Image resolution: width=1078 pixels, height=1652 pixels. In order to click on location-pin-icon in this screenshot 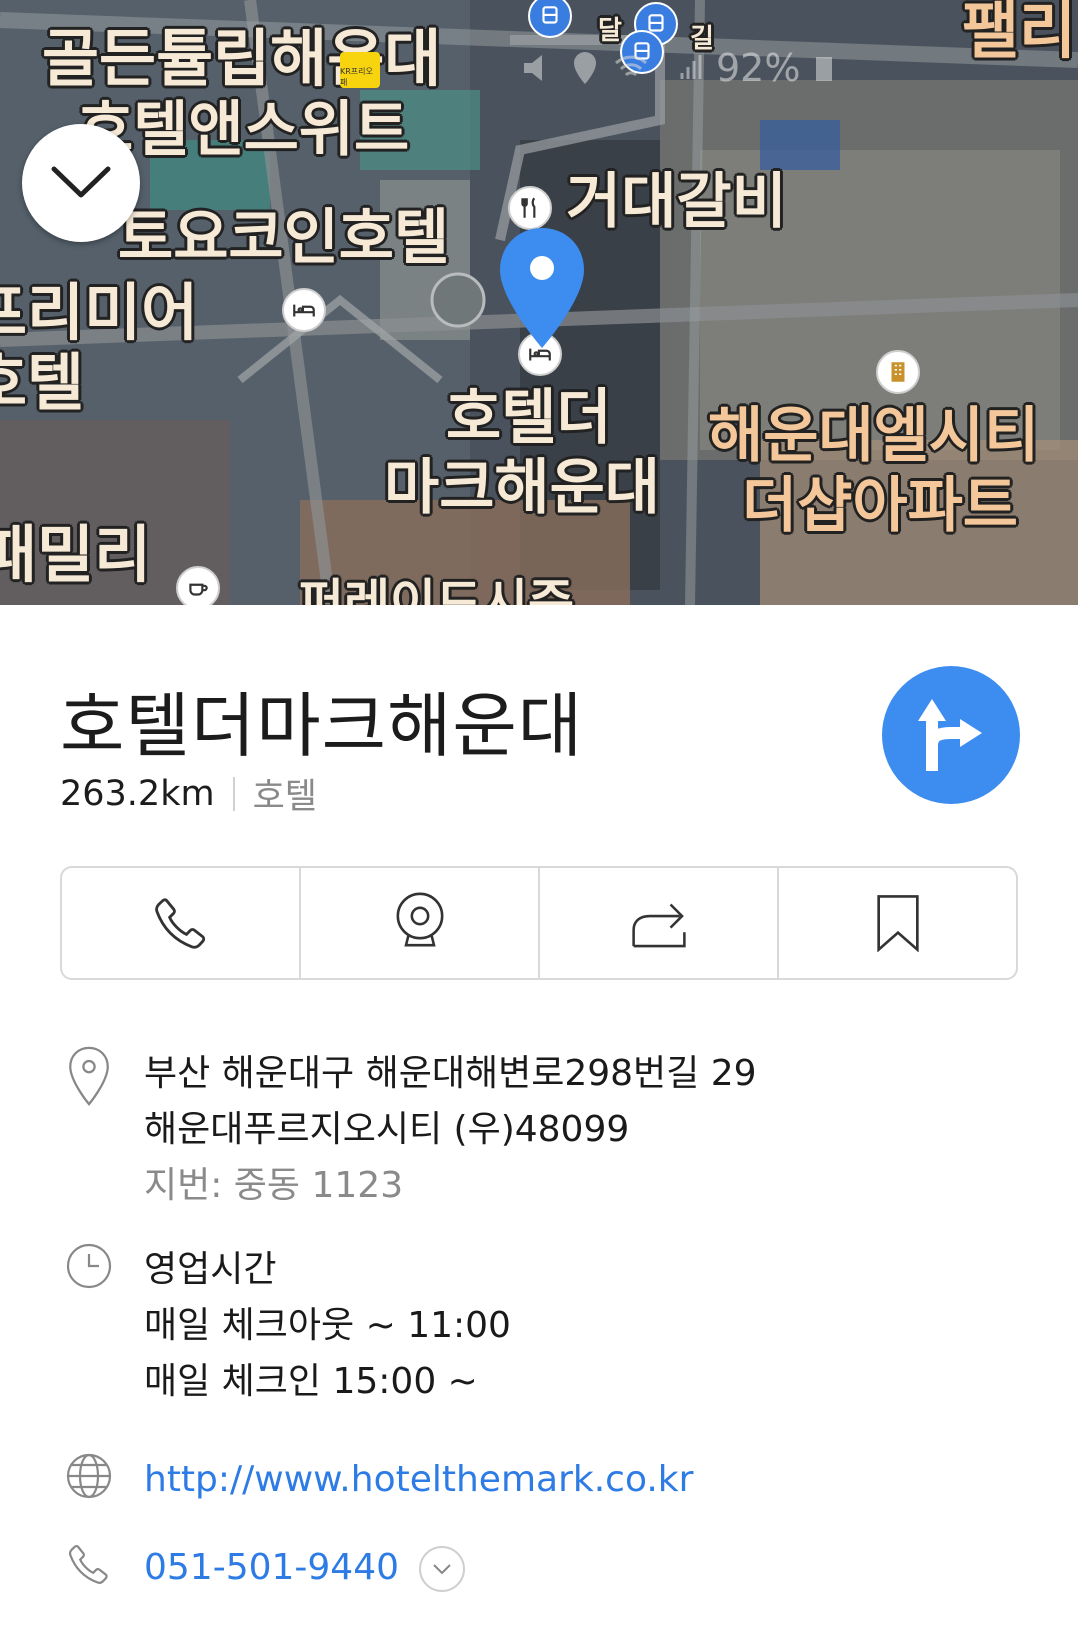, I will do `click(542, 288)`.